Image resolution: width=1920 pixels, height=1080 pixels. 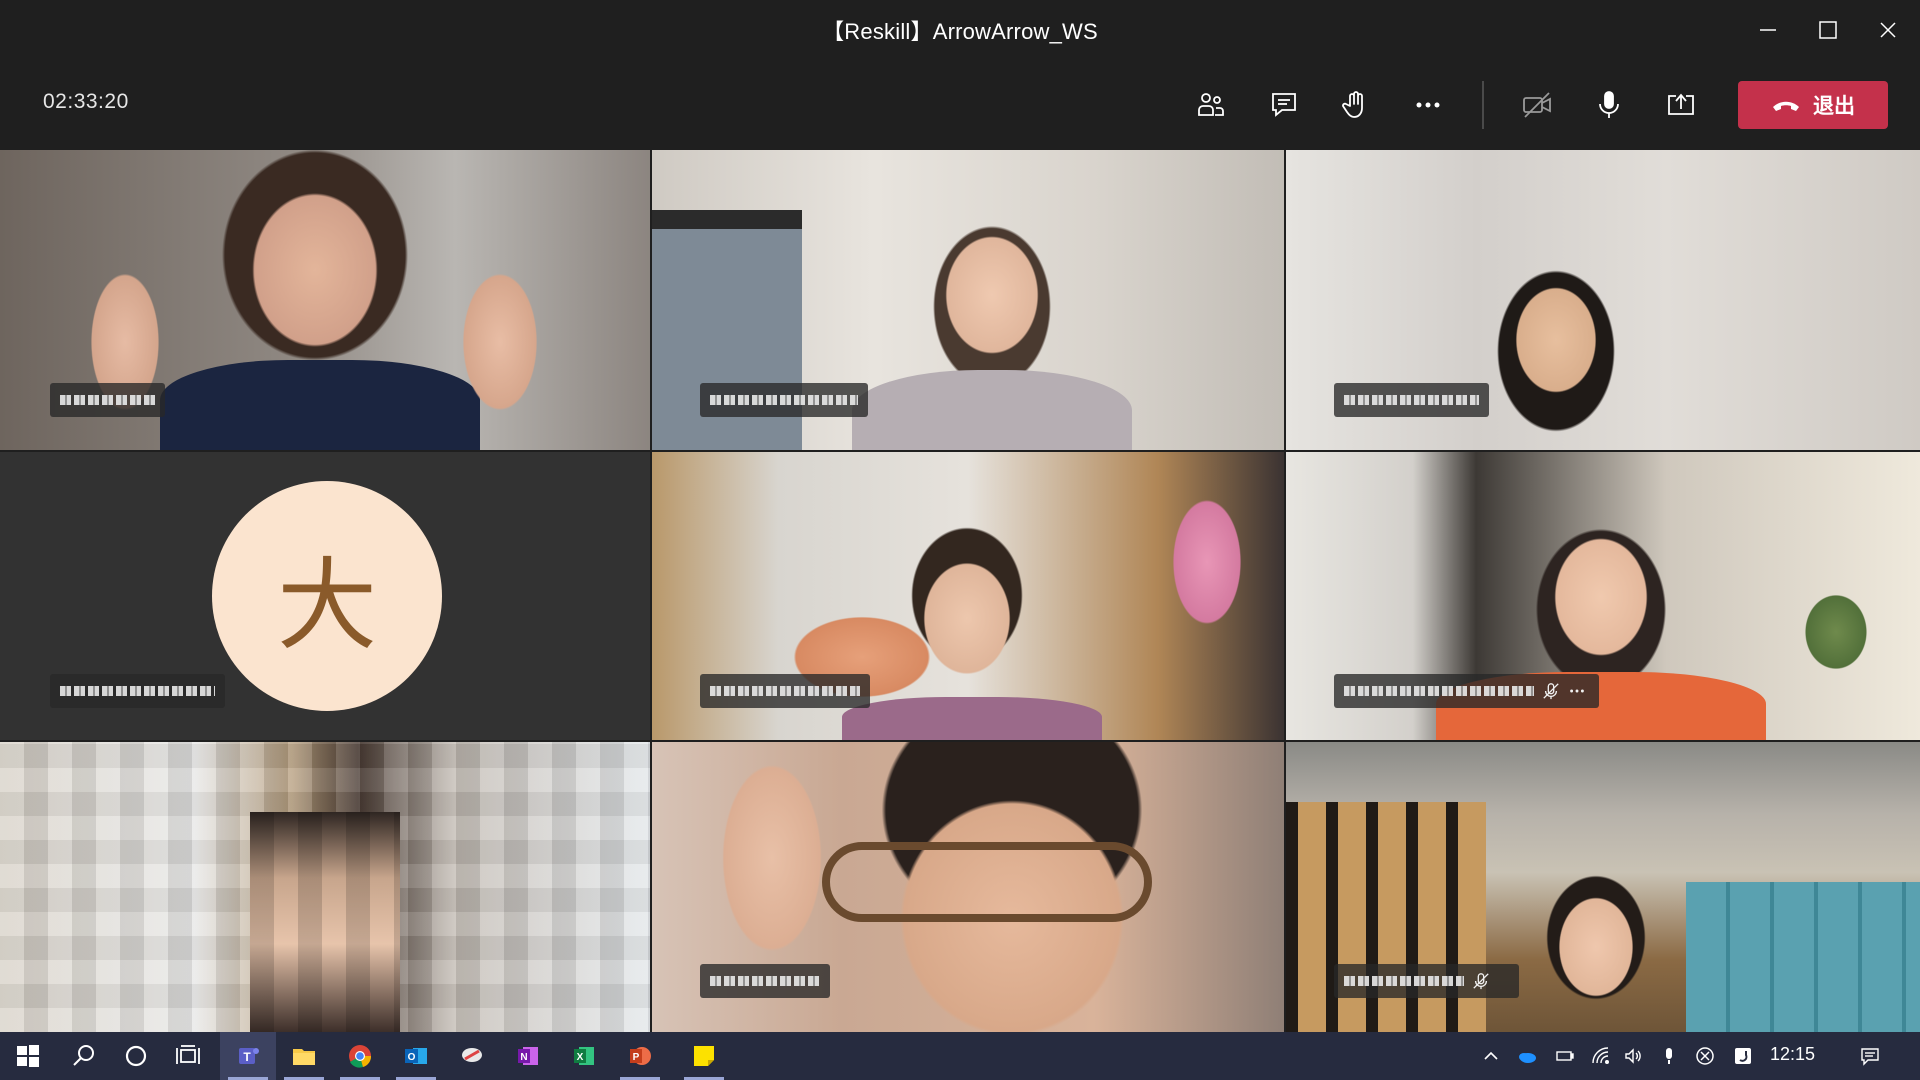 I want to click on participants-button, so click(x=1211, y=105).